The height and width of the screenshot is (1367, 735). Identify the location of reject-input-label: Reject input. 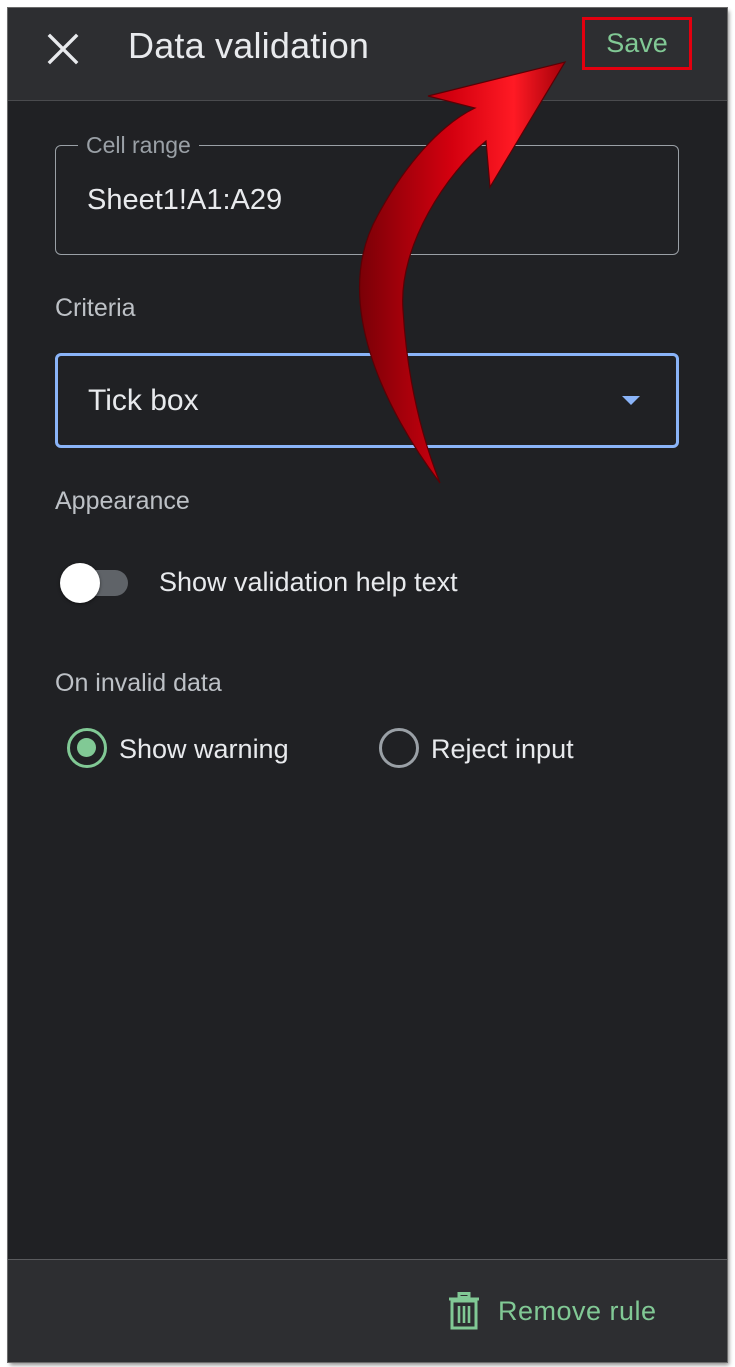
(502, 749).